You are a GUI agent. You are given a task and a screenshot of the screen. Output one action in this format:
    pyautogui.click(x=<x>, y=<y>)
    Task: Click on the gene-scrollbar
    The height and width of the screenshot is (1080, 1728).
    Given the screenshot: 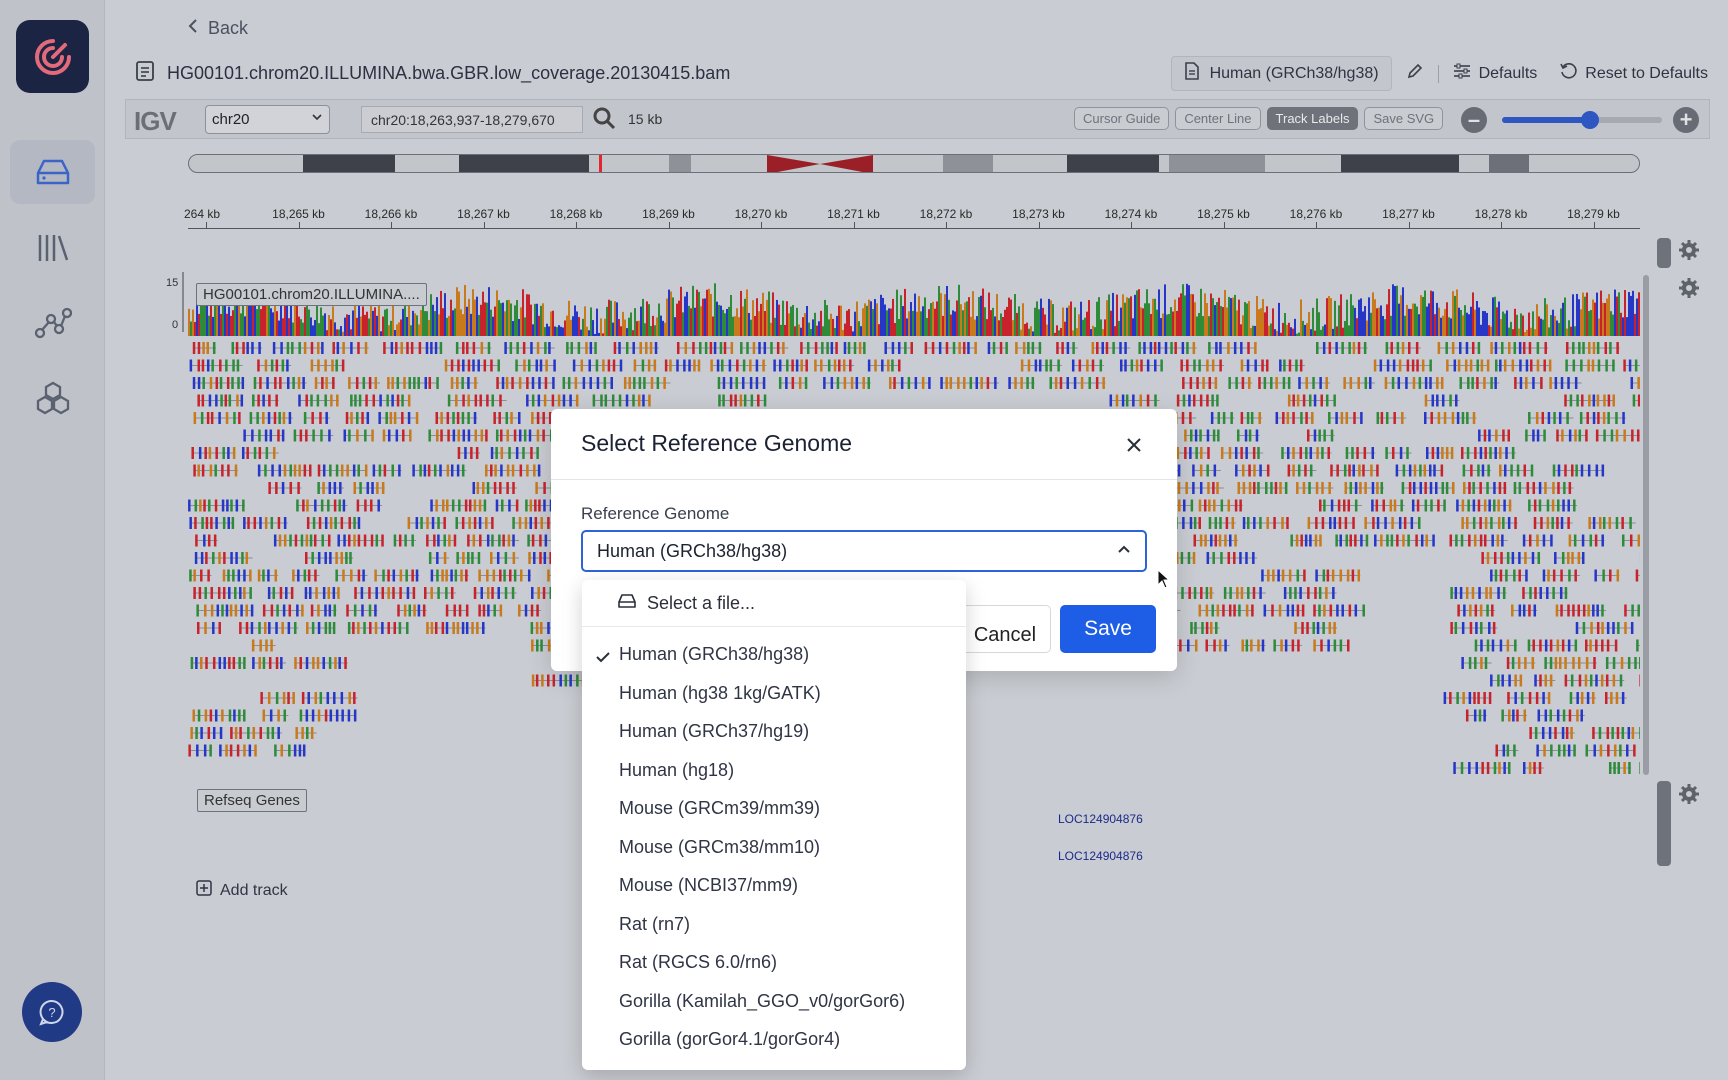 What is the action you would take?
    pyautogui.click(x=1664, y=823)
    